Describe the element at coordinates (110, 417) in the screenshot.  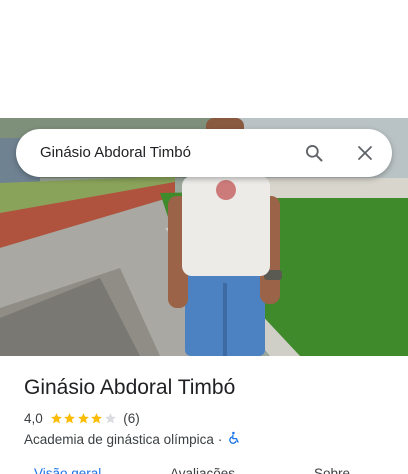
I see `star-empty-icon` at that location.